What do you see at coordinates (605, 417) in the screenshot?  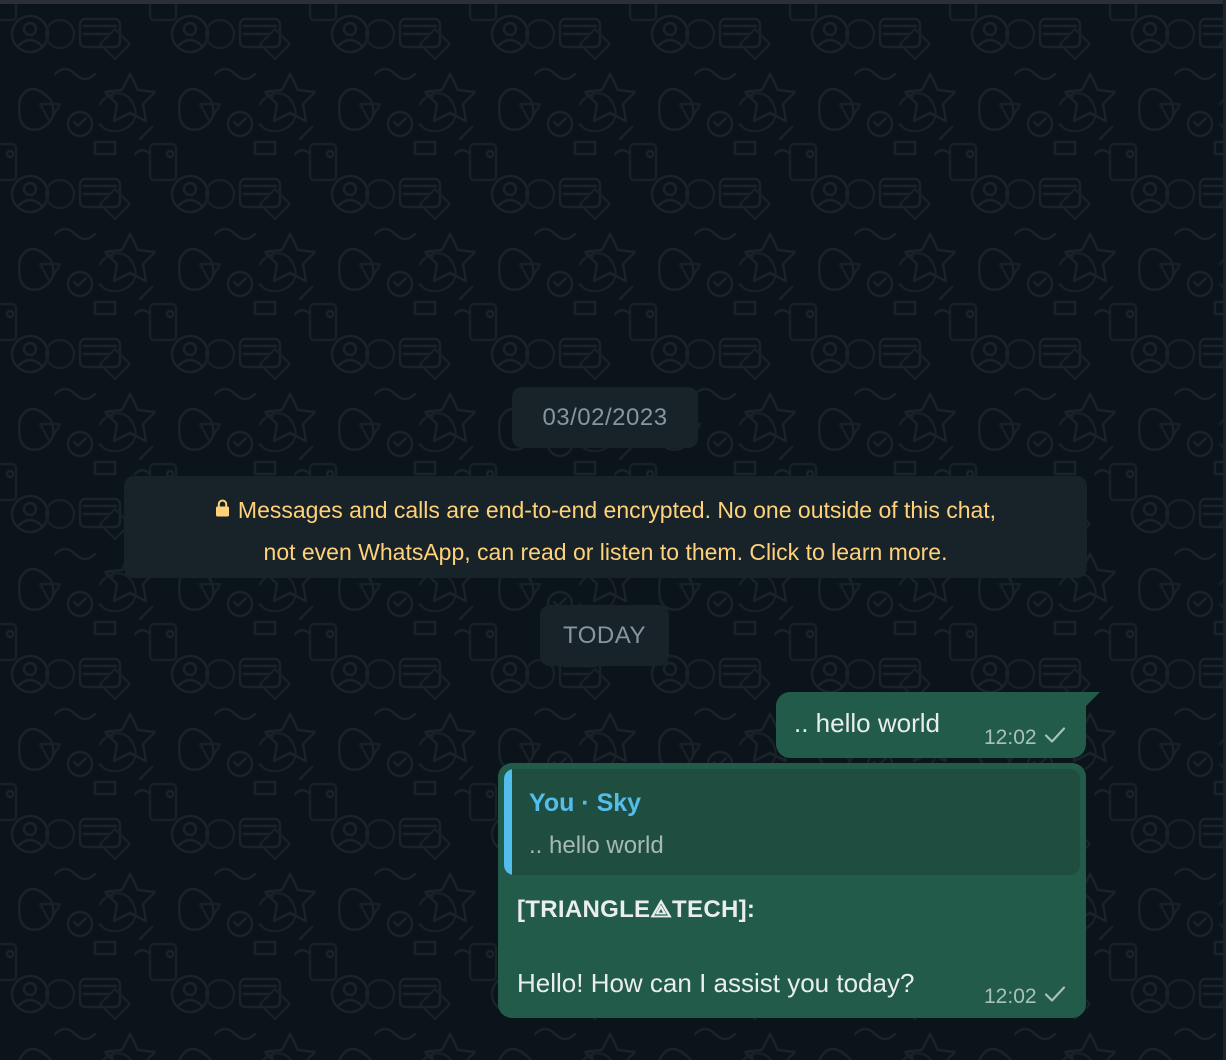 I see `date-separator: 03/02/2023` at bounding box center [605, 417].